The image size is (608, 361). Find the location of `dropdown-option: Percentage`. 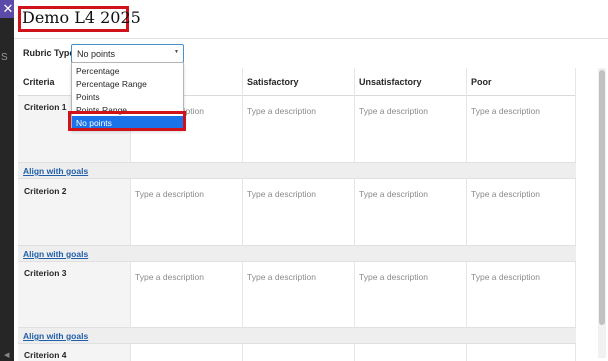

dropdown-option: Percentage is located at coordinates (127, 70).